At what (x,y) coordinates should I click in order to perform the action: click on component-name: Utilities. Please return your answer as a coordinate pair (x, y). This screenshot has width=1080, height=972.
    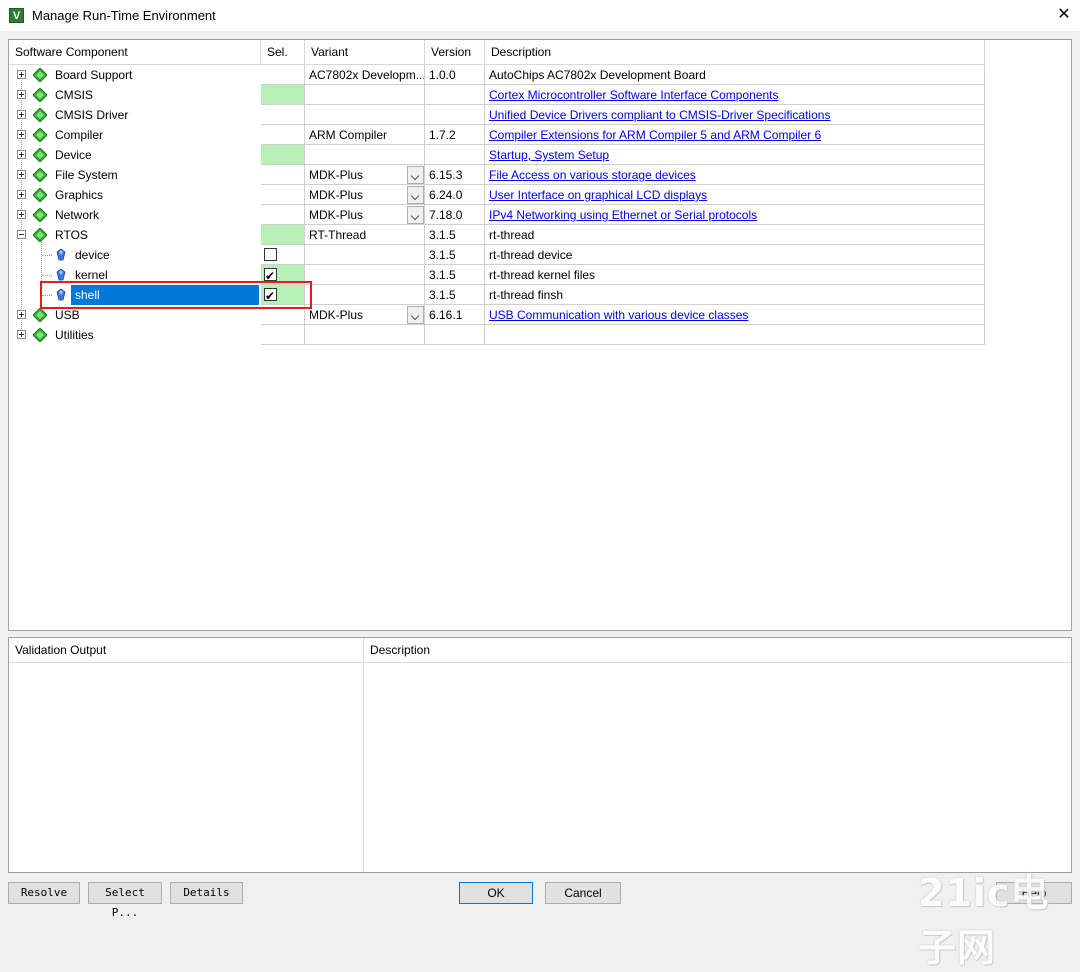
    Looking at the image, I should click on (74, 335).